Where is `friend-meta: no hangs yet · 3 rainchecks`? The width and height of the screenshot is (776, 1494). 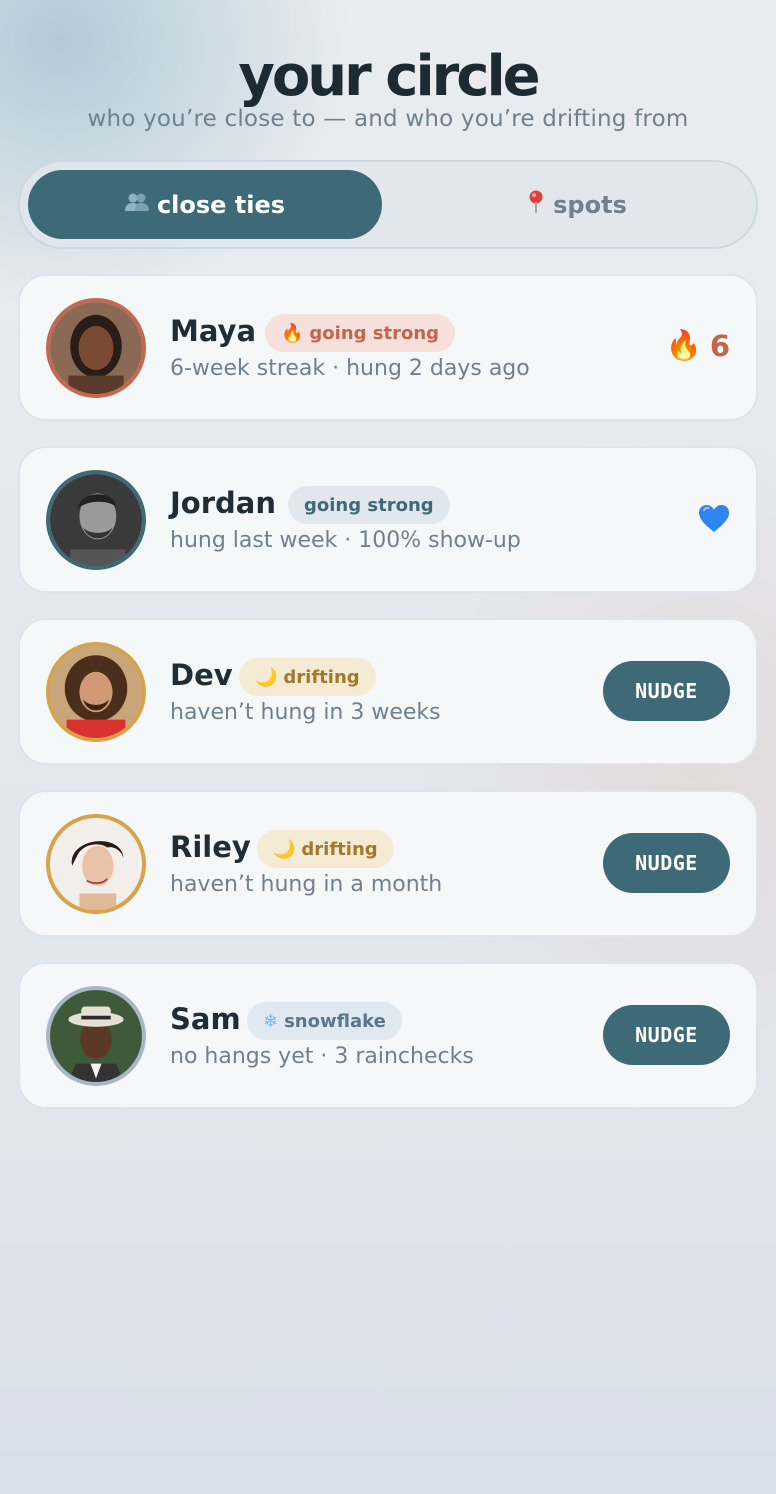 friend-meta: no hangs yet · 3 rainchecks is located at coordinates (322, 1056).